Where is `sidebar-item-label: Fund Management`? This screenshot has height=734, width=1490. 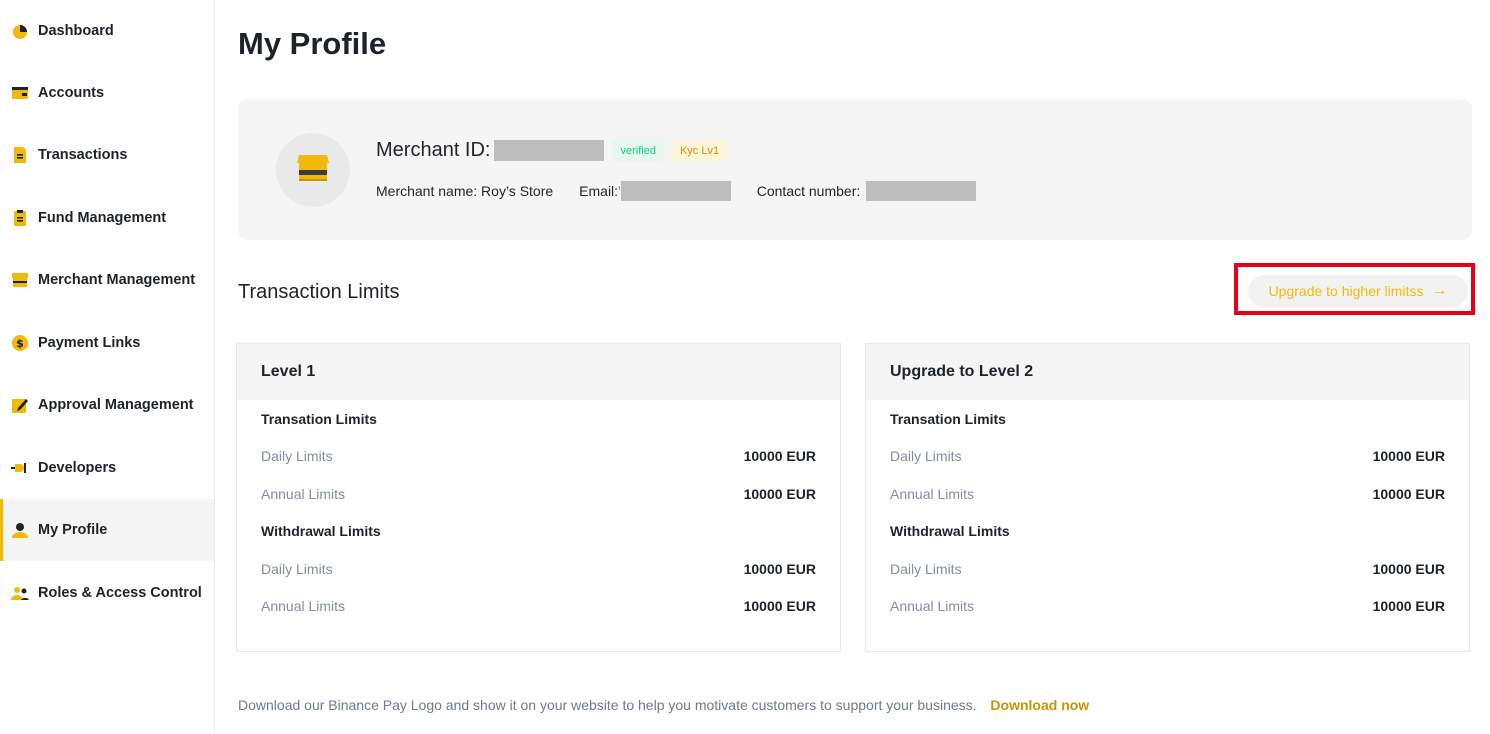
sidebar-item-label: Fund Management is located at coordinates (102, 218).